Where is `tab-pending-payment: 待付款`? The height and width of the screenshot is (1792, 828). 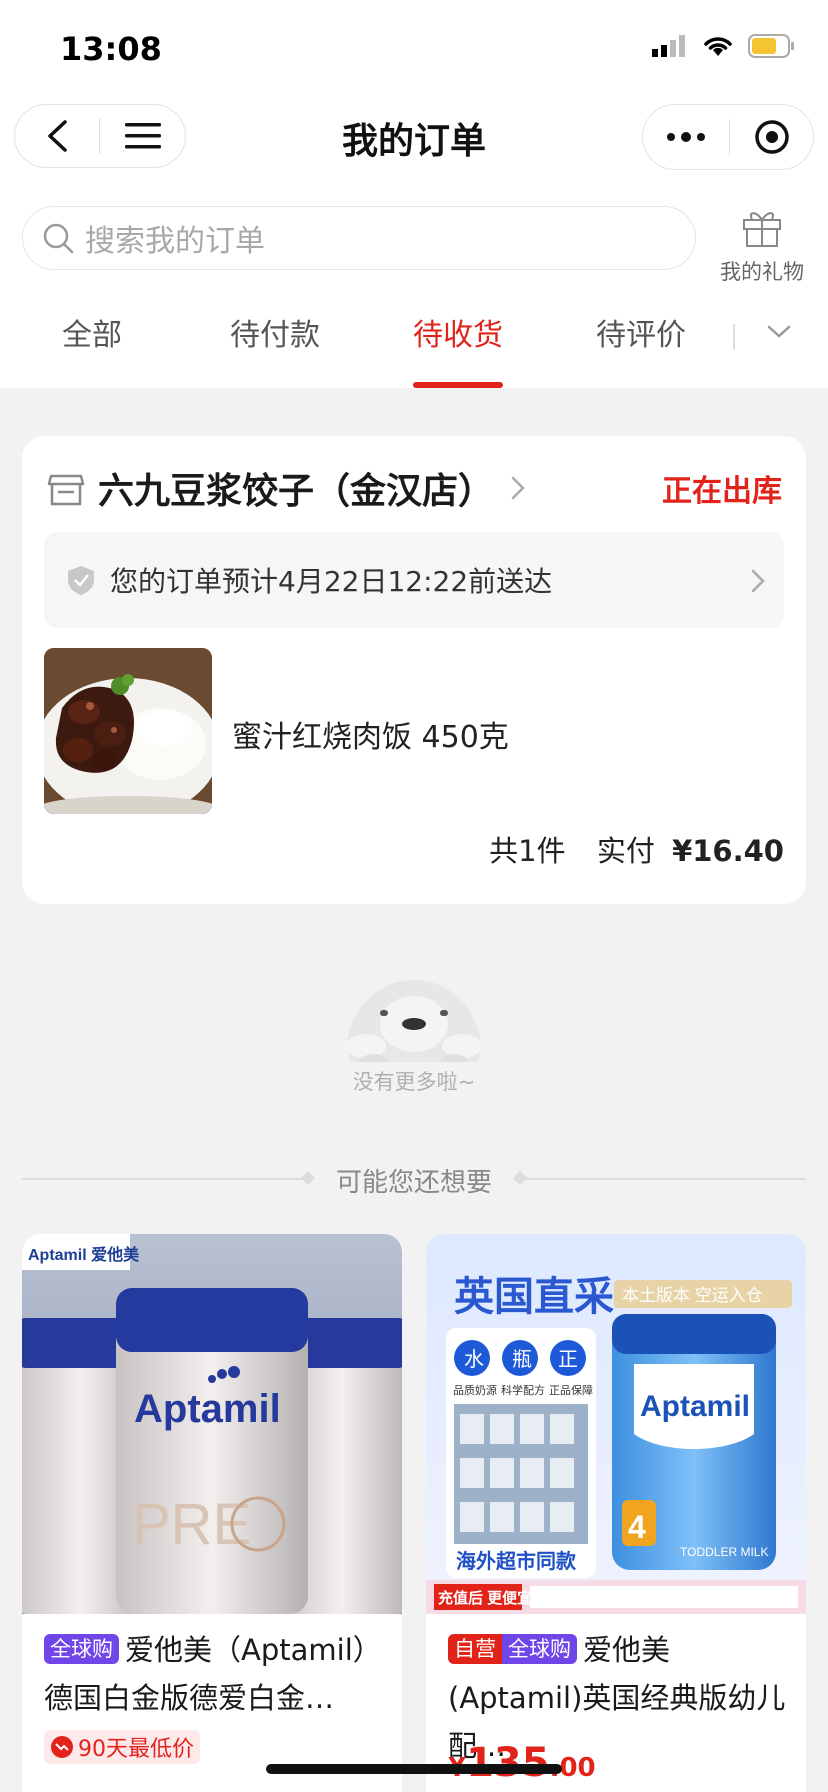 tab-pending-payment: 待付款 is located at coordinates (275, 332).